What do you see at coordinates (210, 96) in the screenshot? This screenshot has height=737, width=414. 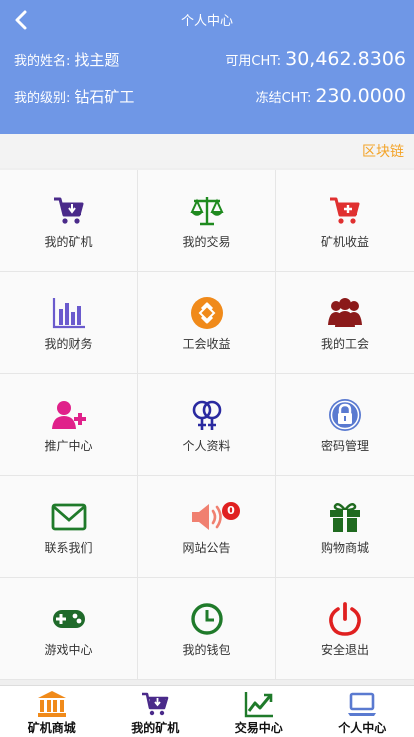 I see `level-row: 我的级别: 钻石矿工 冻结CHT: 230.0000` at bounding box center [210, 96].